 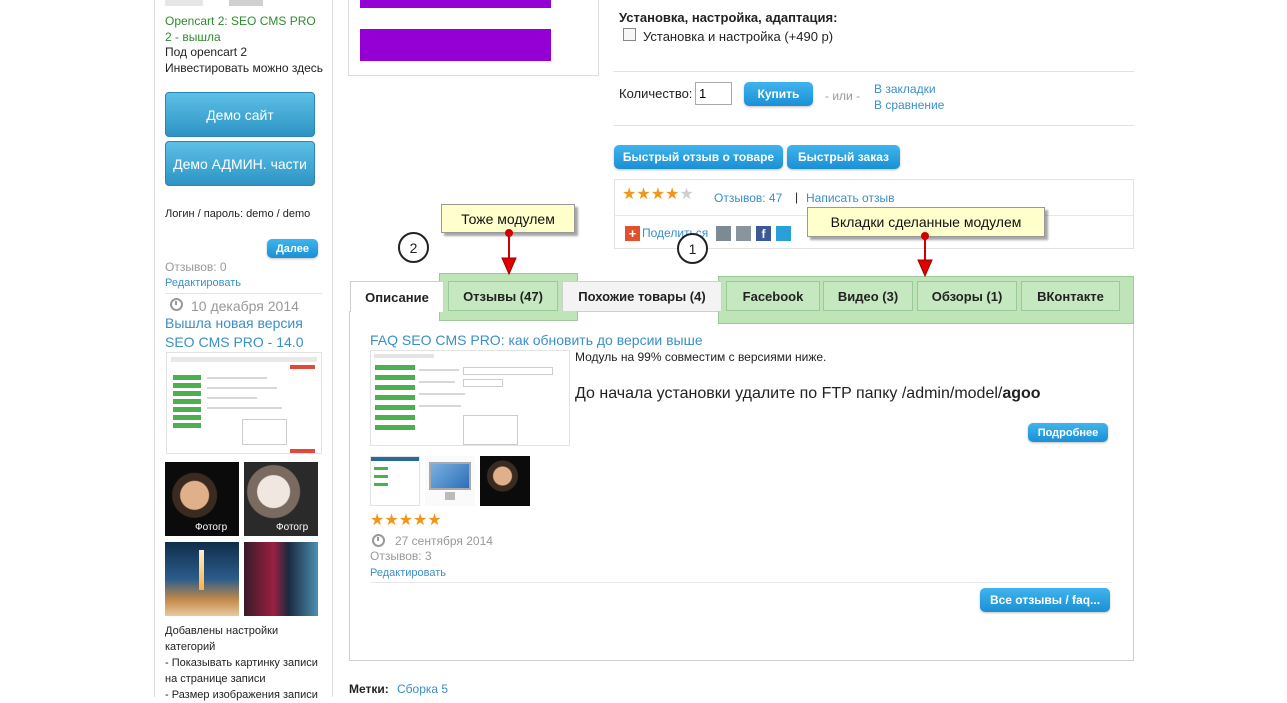 What do you see at coordinates (245, 29) in the screenshot?
I see `sidebar-news-title: Opencart 2: SEO CMS PRO 2 - вышла` at bounding box center [245, 29].